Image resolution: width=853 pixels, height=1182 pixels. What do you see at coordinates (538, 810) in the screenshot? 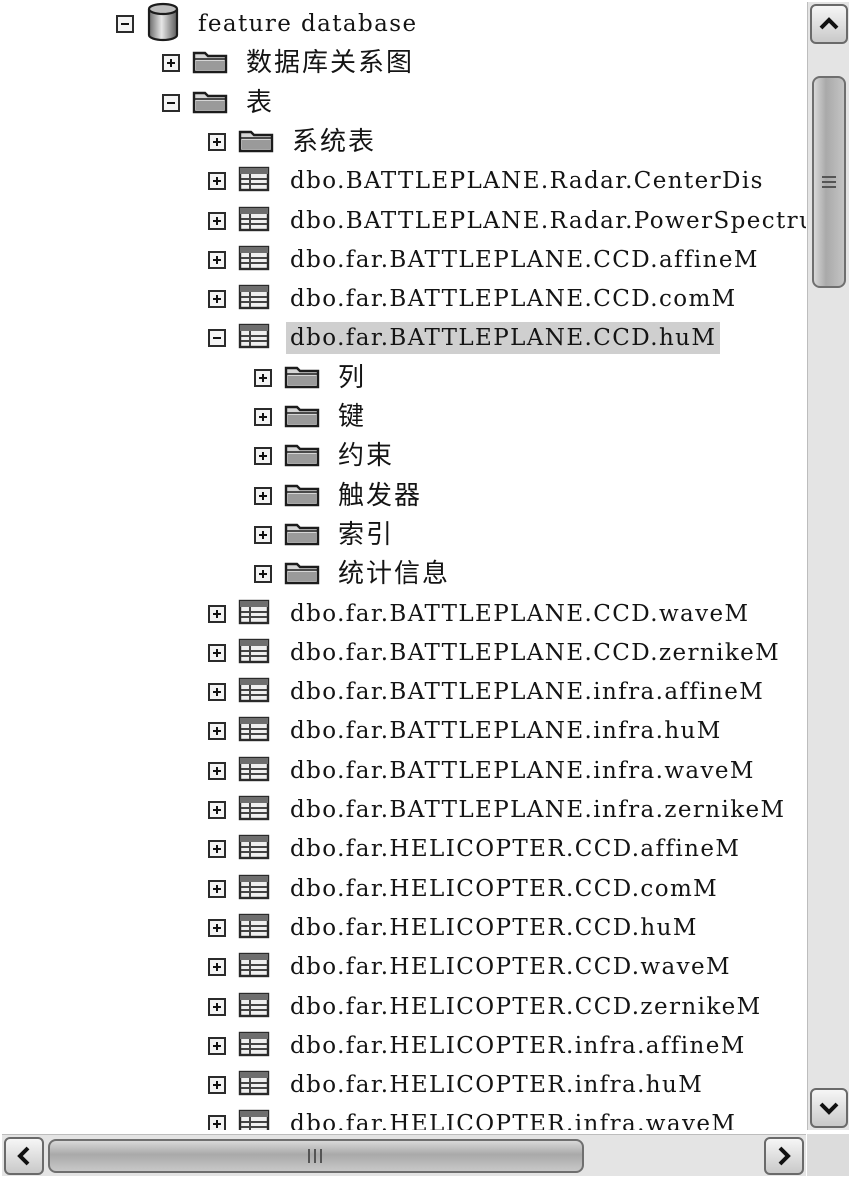
I see `tree-node-label: dbo.far.BATTLEPLANE.infra.zernikeM` at bounding box center [538, 810].